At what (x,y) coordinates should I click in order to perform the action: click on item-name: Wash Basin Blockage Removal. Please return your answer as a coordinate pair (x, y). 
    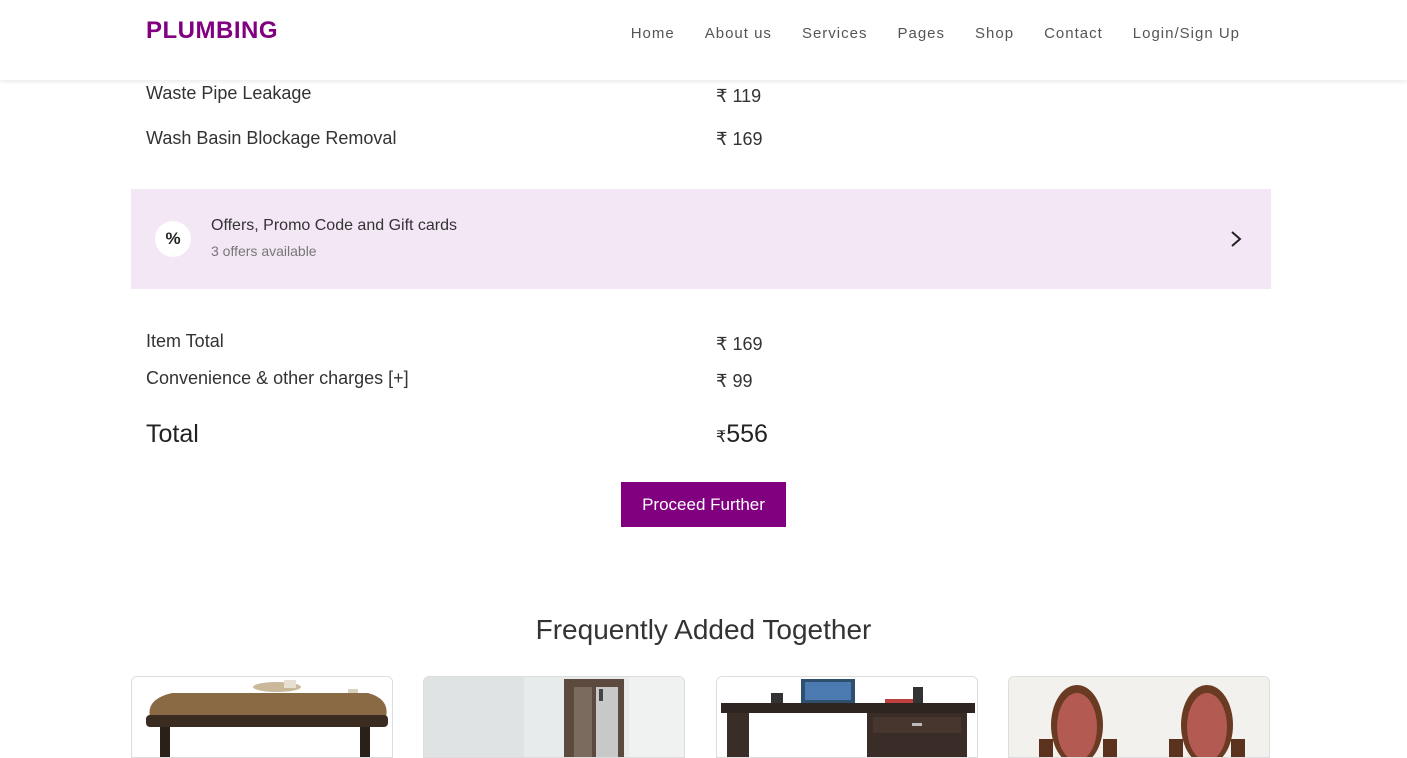
    Looking at the image, I should click on (271, 138).